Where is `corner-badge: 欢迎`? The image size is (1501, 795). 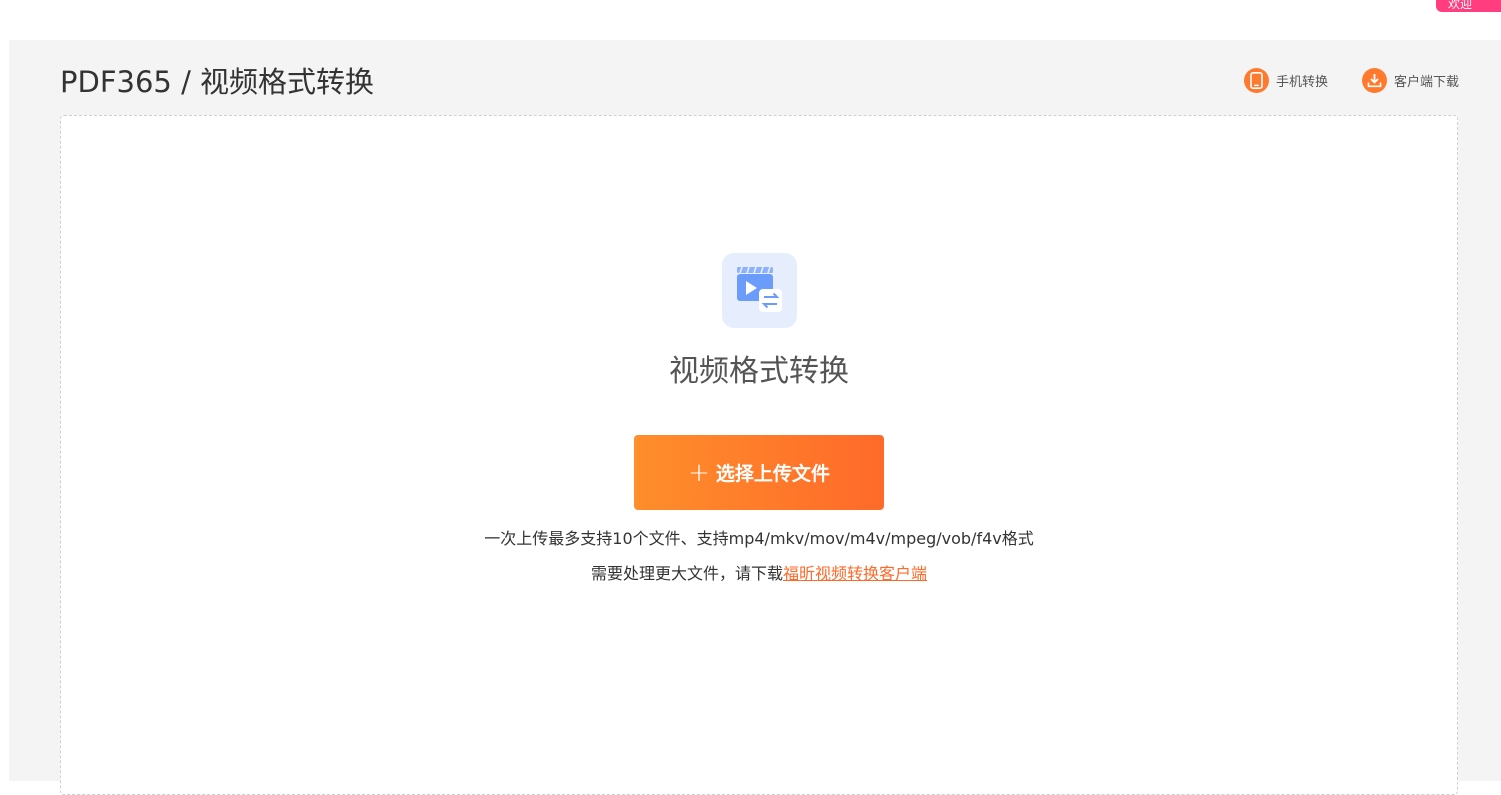 corner-badge: 欢迎 is located at coordinates (1468, 6).